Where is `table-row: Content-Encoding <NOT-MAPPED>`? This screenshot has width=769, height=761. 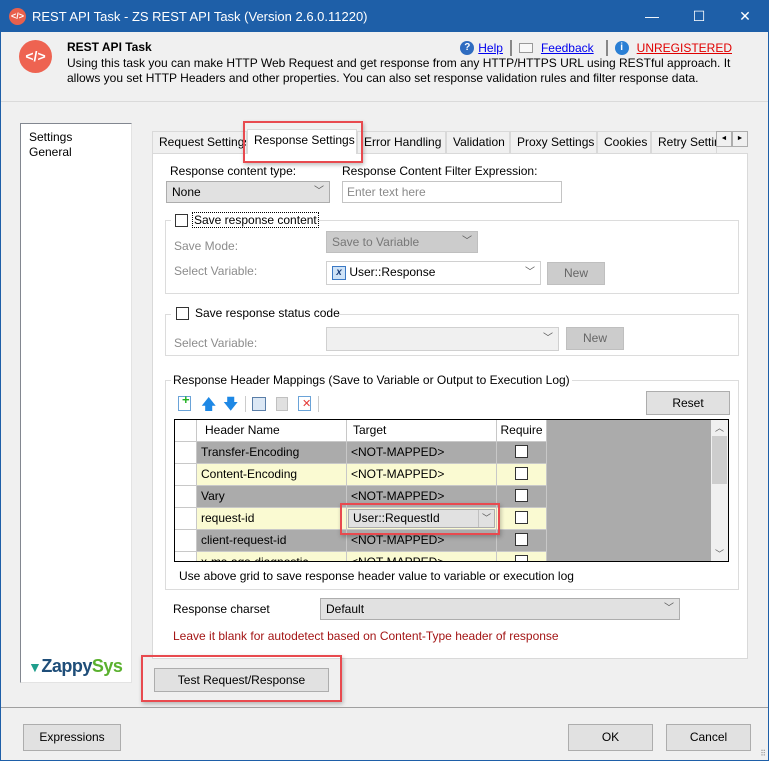 table-row: Content-Encoding <NOT-MAPPED> is located at coordinates (361, 475).